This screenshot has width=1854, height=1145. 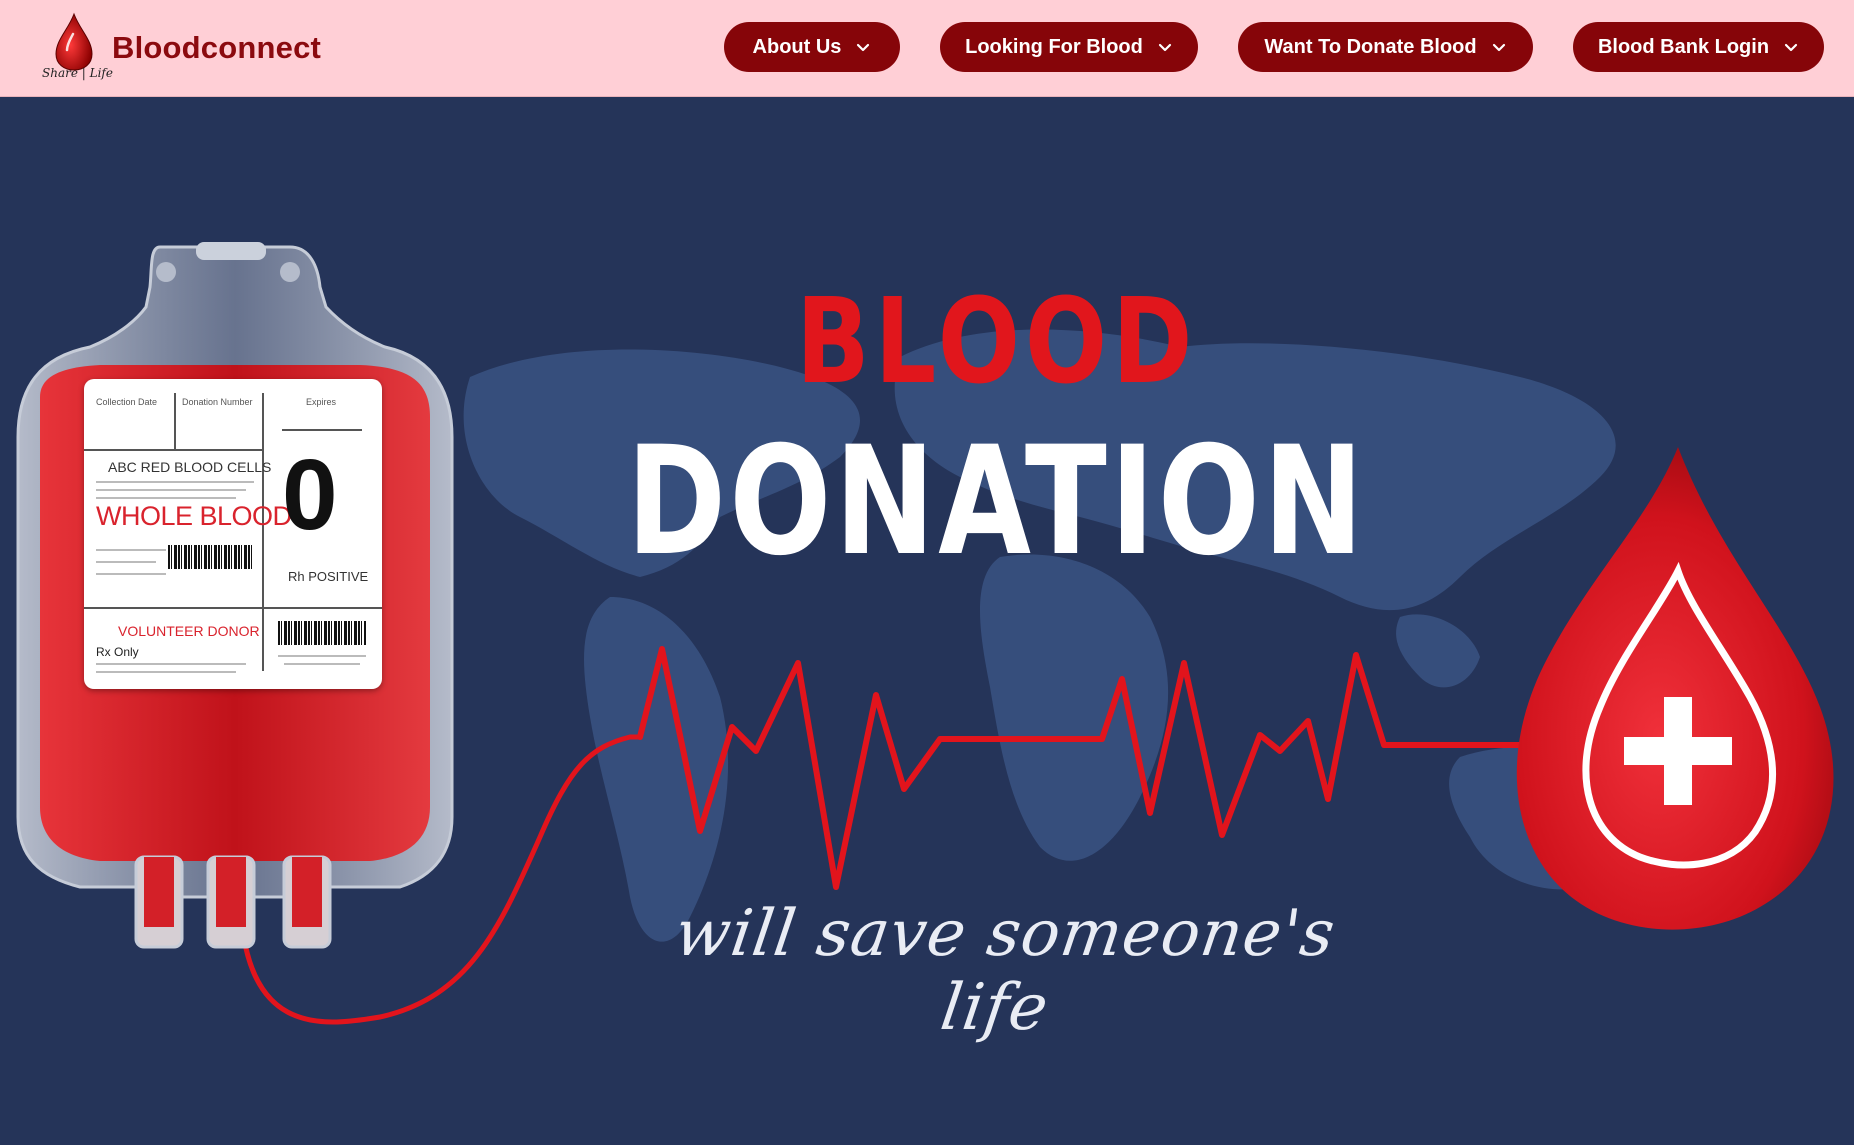 What do you see at coordinates (1683, 46) in the screenshot?
I see `nav-bank-label: Blood Bank Login` at bounding box center [1683, 46].